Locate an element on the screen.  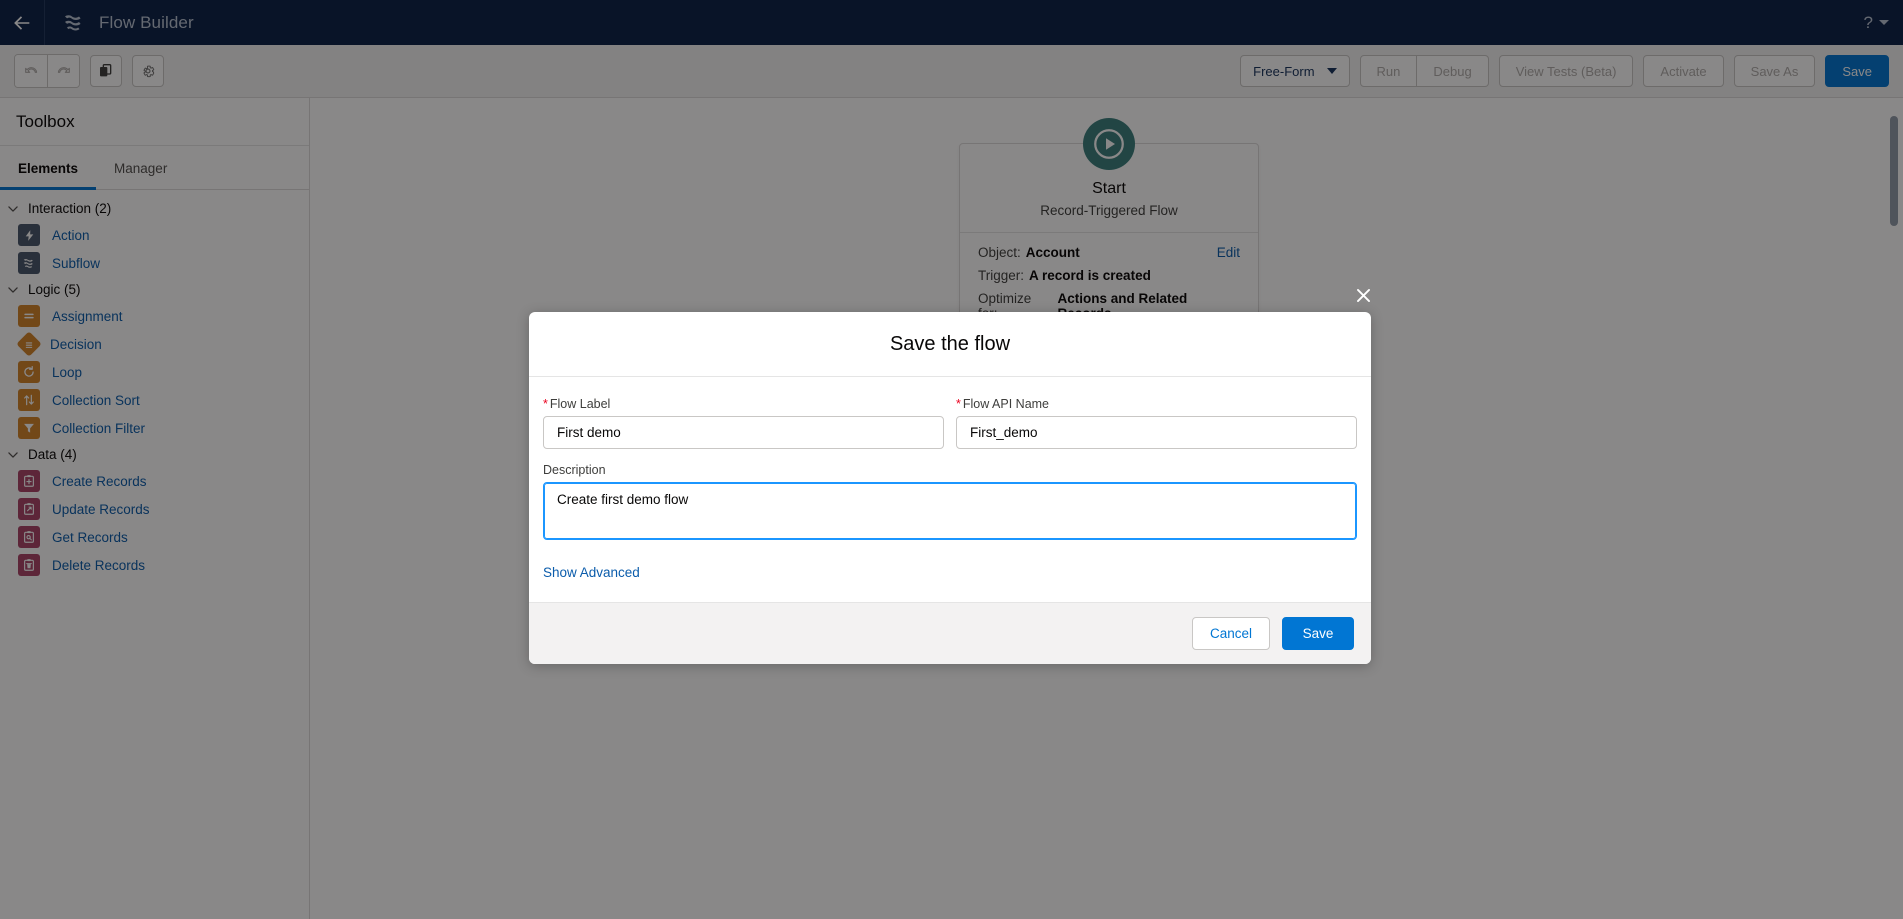
description-field-group: Description is located at coordinates (950, 504).